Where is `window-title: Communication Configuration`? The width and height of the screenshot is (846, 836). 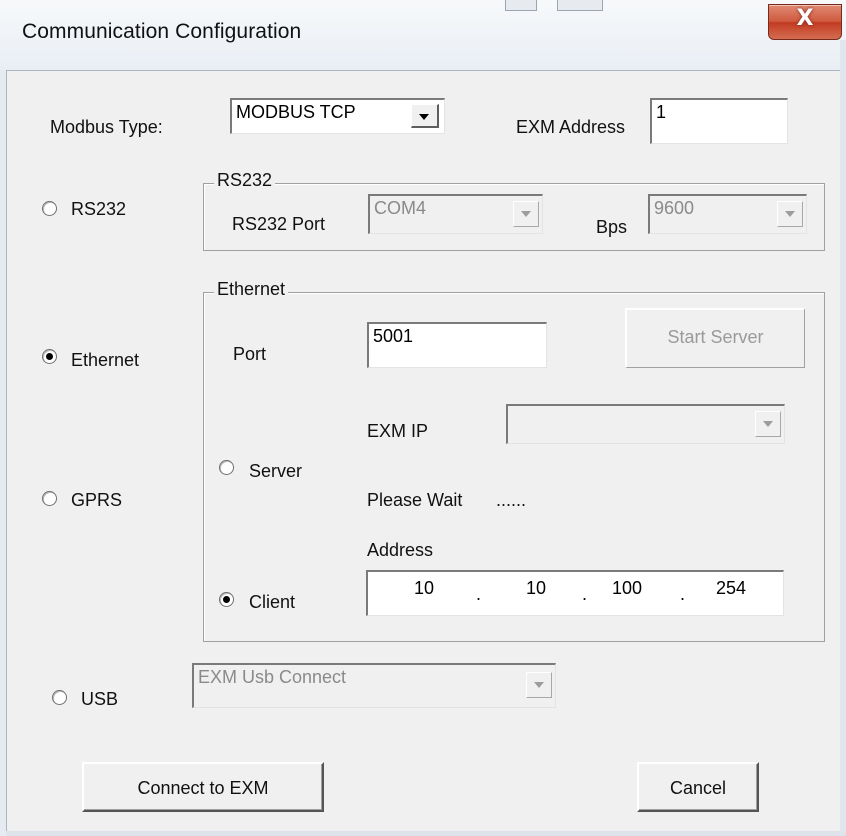
window-title: Communication Configuration is located at coordinates (162, 31).